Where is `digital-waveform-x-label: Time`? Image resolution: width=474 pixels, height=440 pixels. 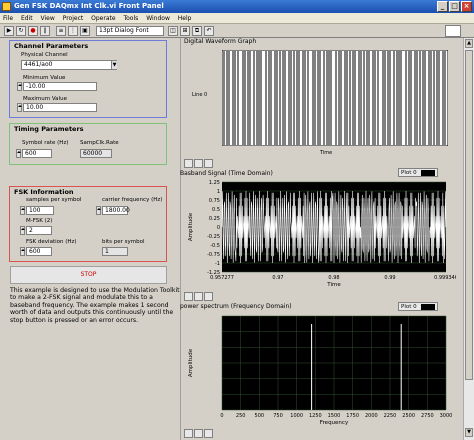 digital-waveform-x-label: Time is located at coordinates (326, 153).